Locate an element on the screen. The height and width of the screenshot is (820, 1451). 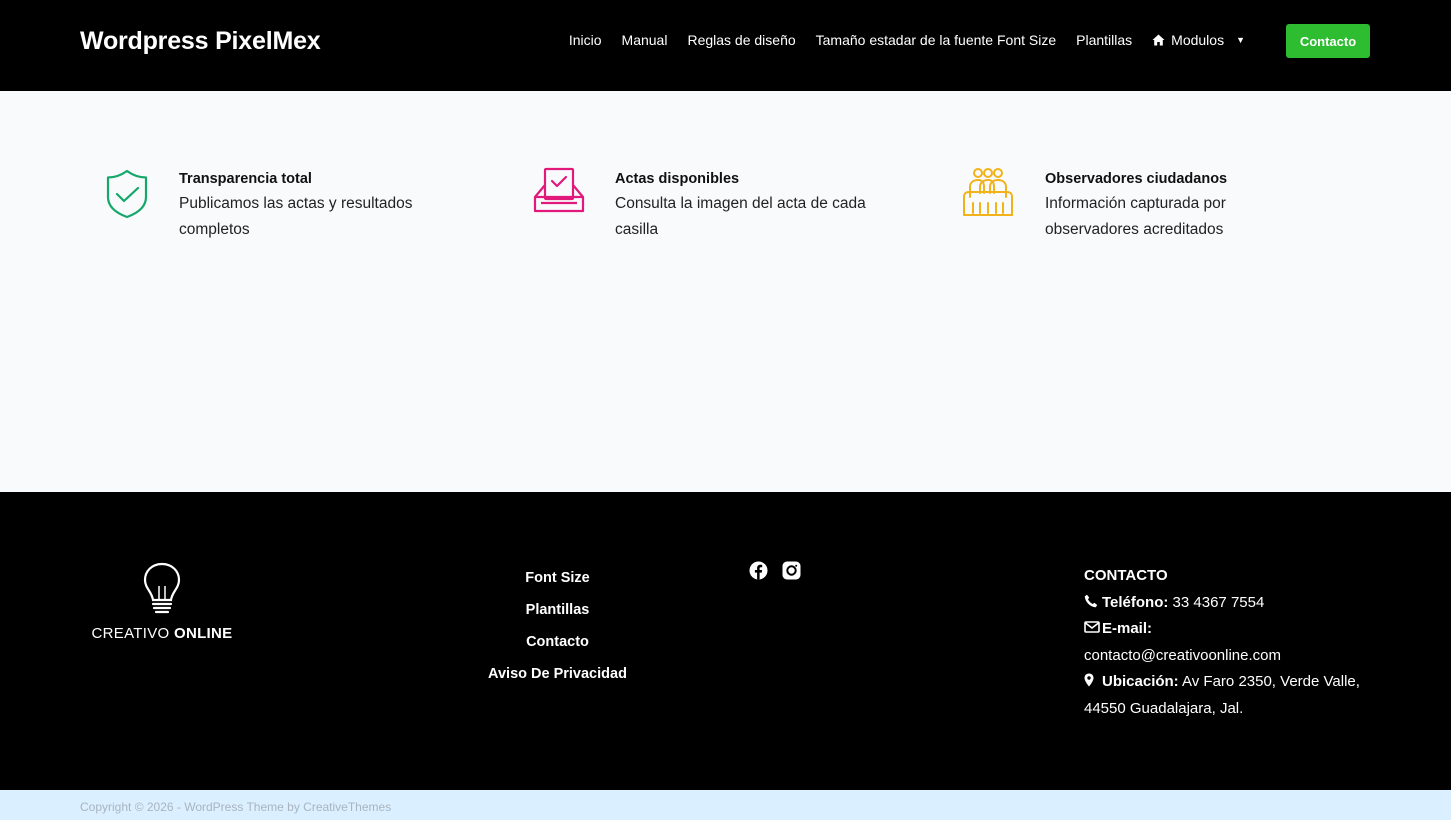
instagram-icon is located at coordinates (791, 570).